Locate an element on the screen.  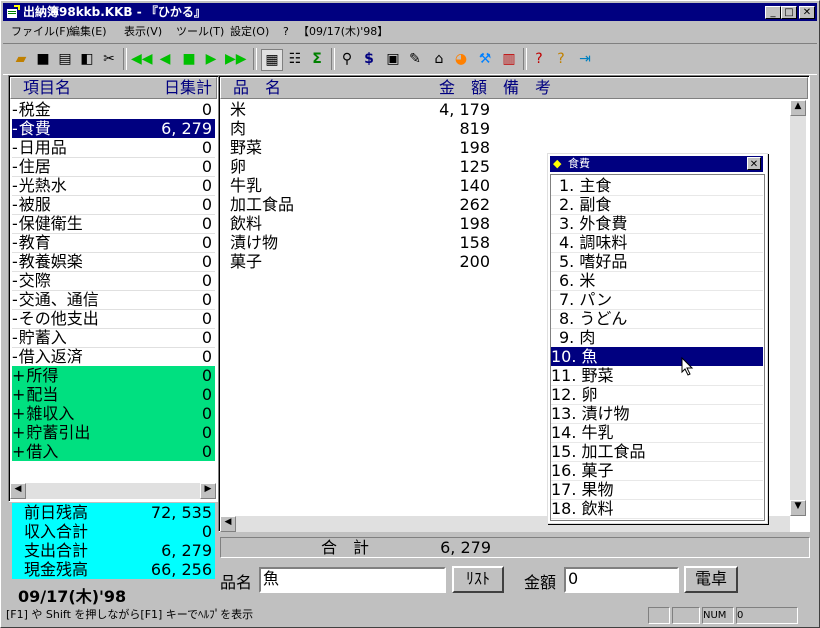
popup-item: 18. 飲料 is located at coordinates (657, 509).